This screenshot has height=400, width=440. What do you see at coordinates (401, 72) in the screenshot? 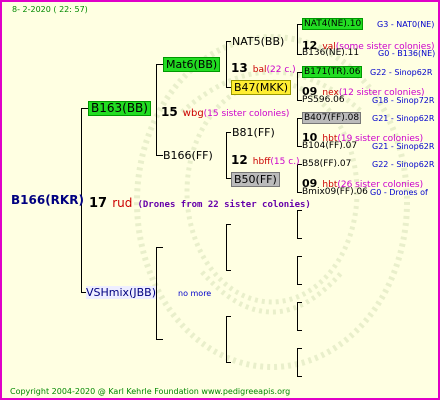
I see `queen-b171-origin: G22 - Sinop62R` at bounding box center [401, 72].